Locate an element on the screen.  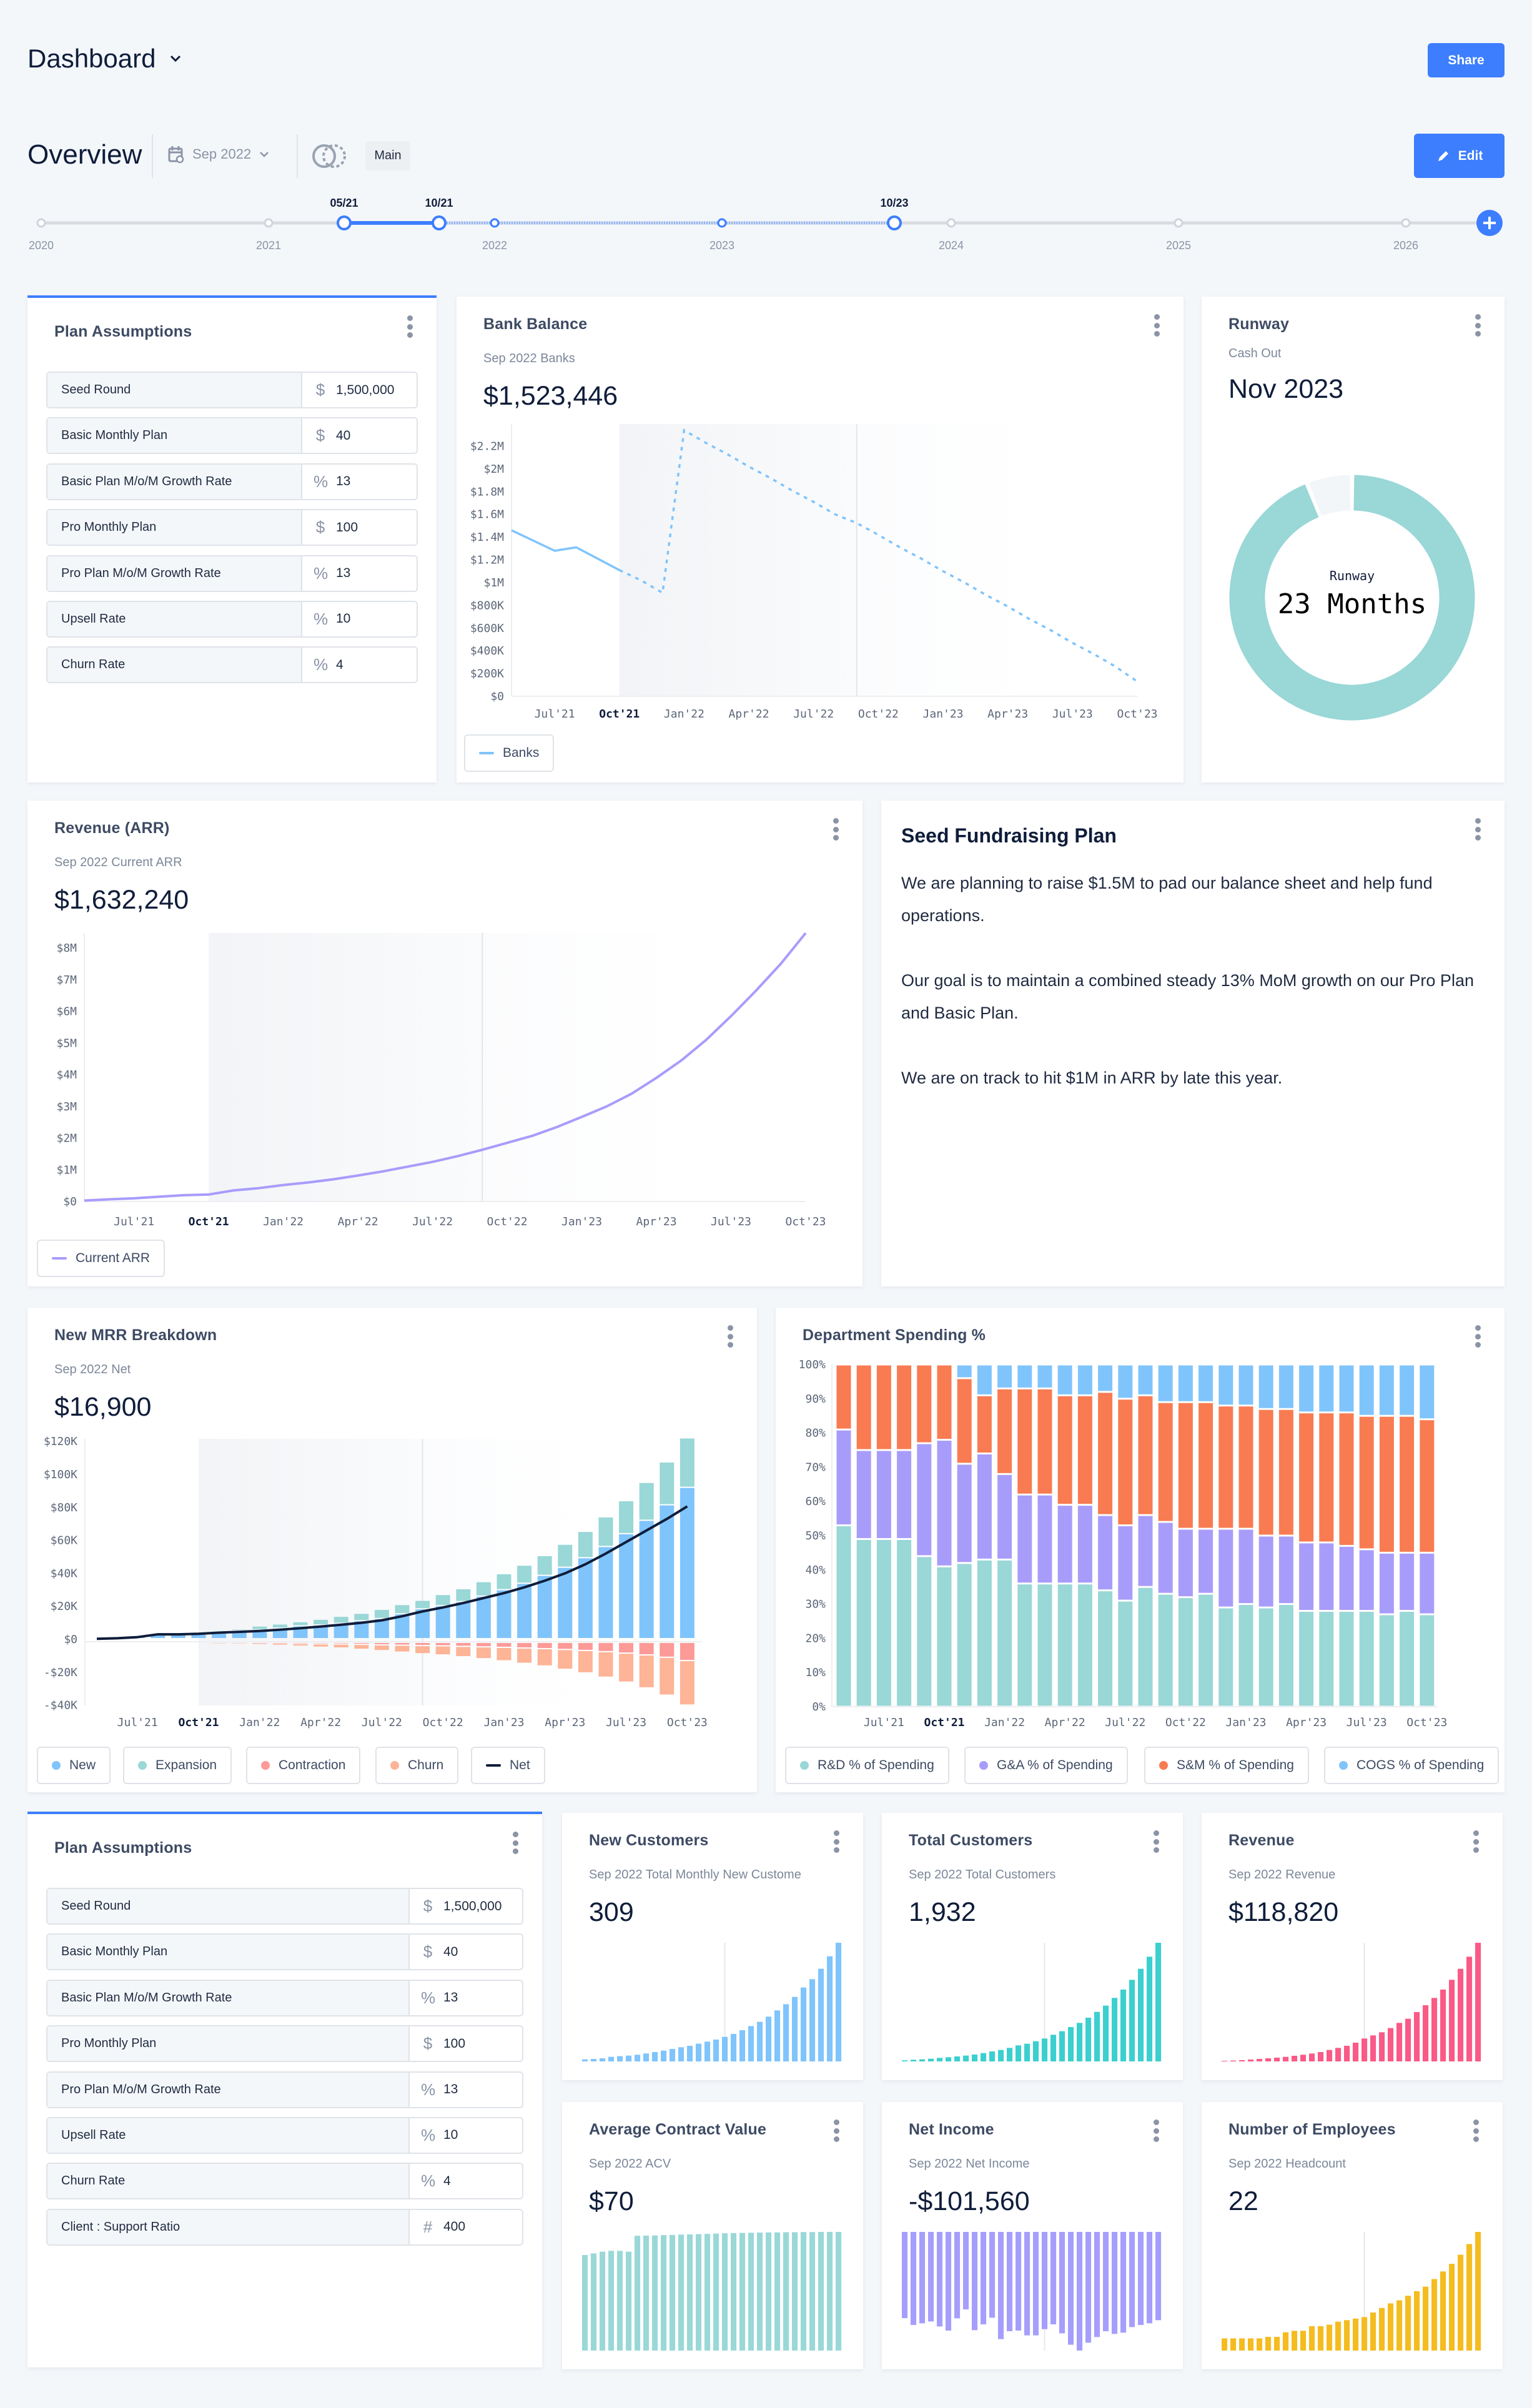
legend-expansion: Expansion is located at coordinates (177, 1765).